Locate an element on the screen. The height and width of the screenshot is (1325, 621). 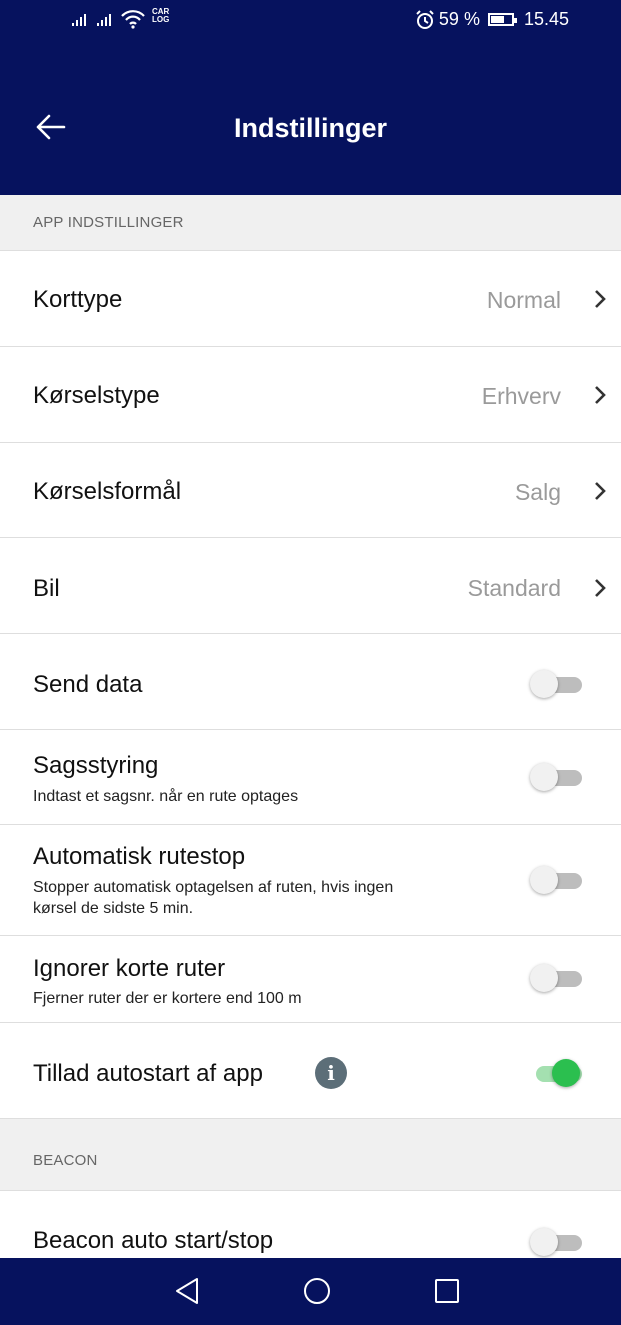
battery-icon is located at coordinates (502, 19).